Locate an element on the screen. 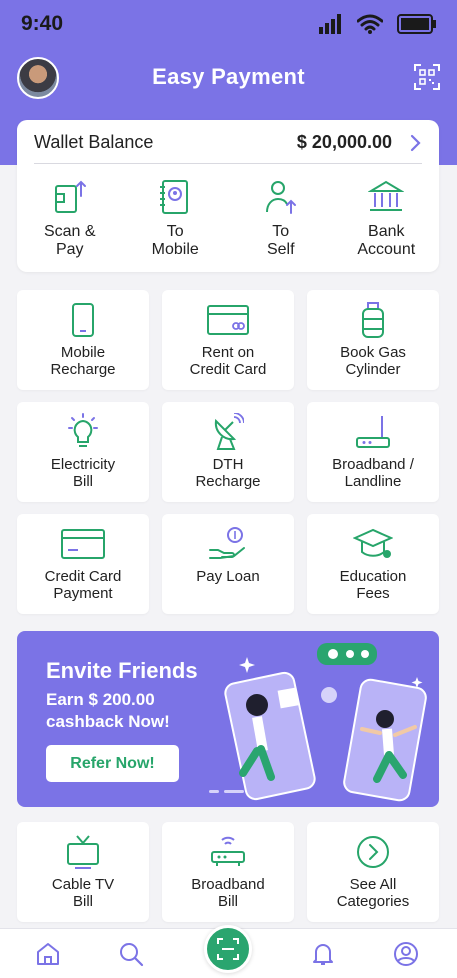 The width and height of the screenshot is (457, 978). service-education-fees: Education Fees is located at coordinates (373, 564).